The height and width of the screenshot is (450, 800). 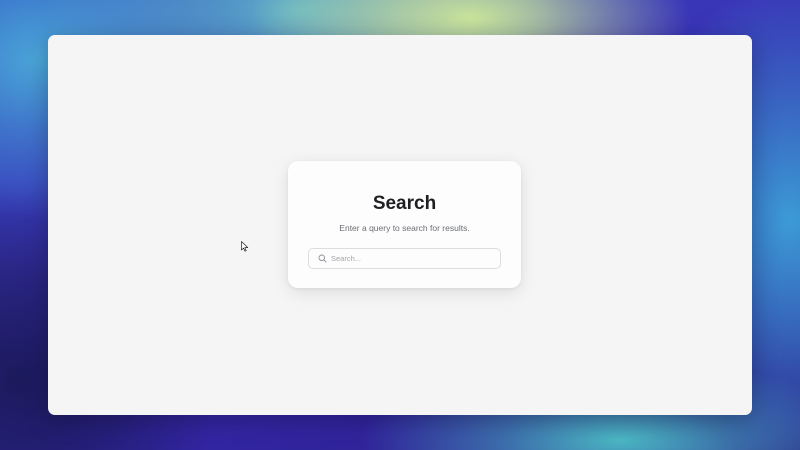 What do you see at coordinates (404, 228) in the screenshot?
I see `page-subtitle: Enter a query to search for results.` at bounding box center [404, 228].